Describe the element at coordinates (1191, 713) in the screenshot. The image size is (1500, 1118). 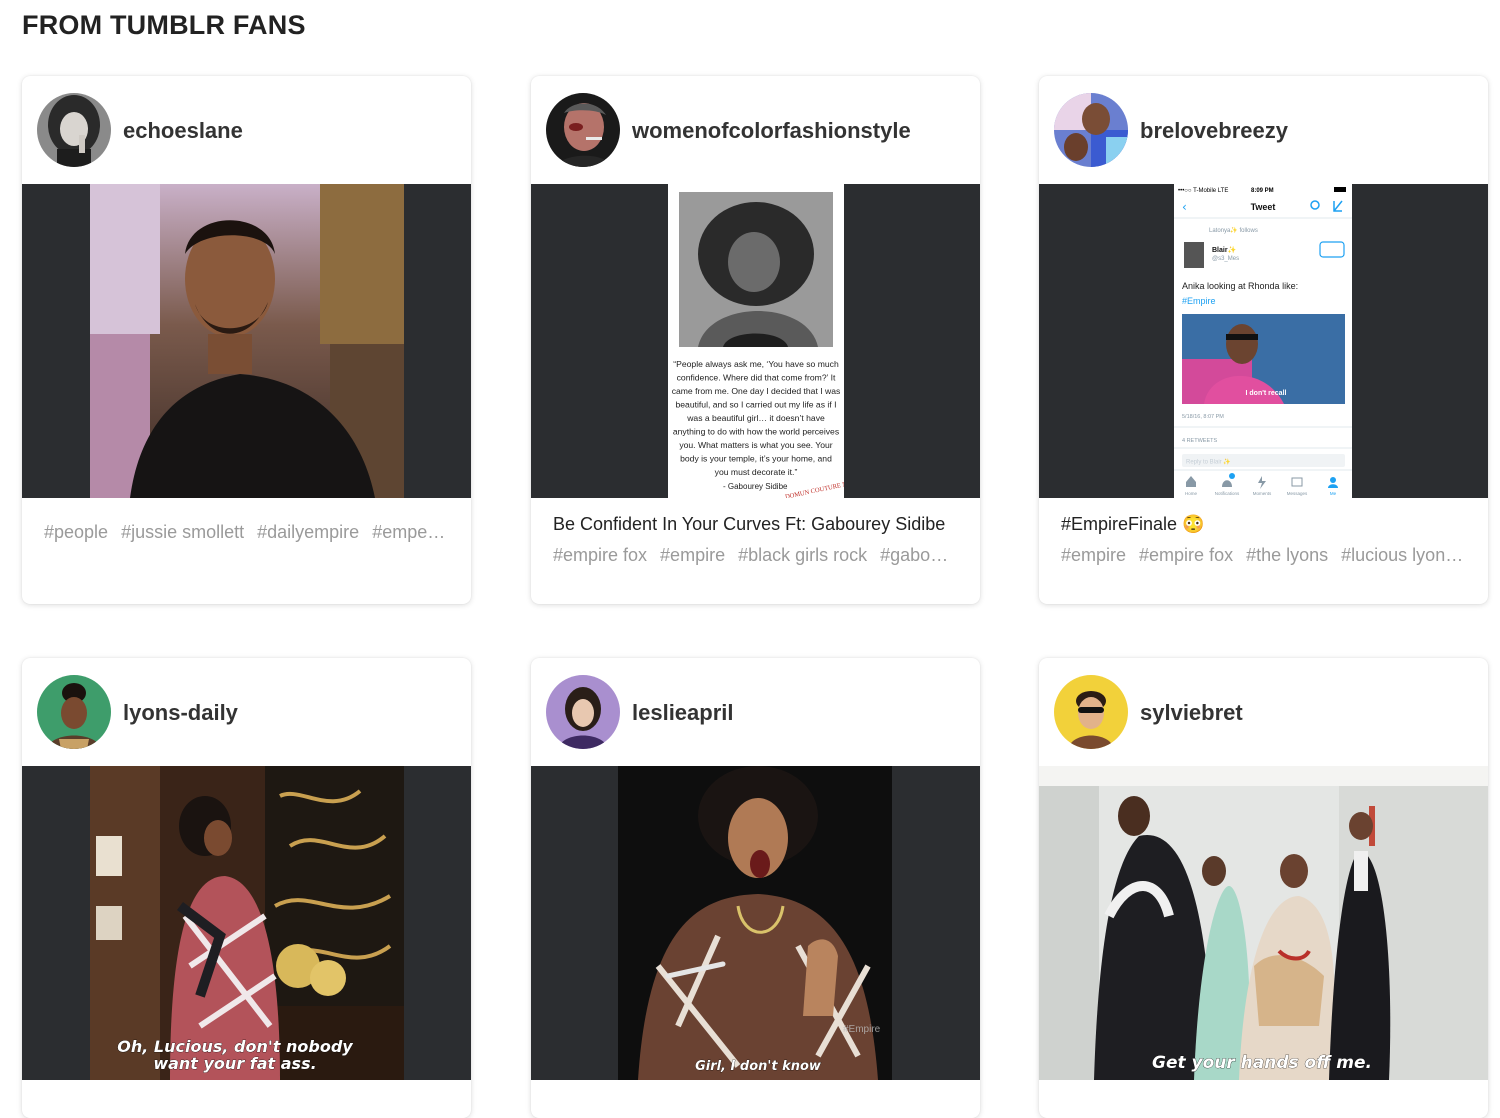
I see `username: sylviebret` at that location.